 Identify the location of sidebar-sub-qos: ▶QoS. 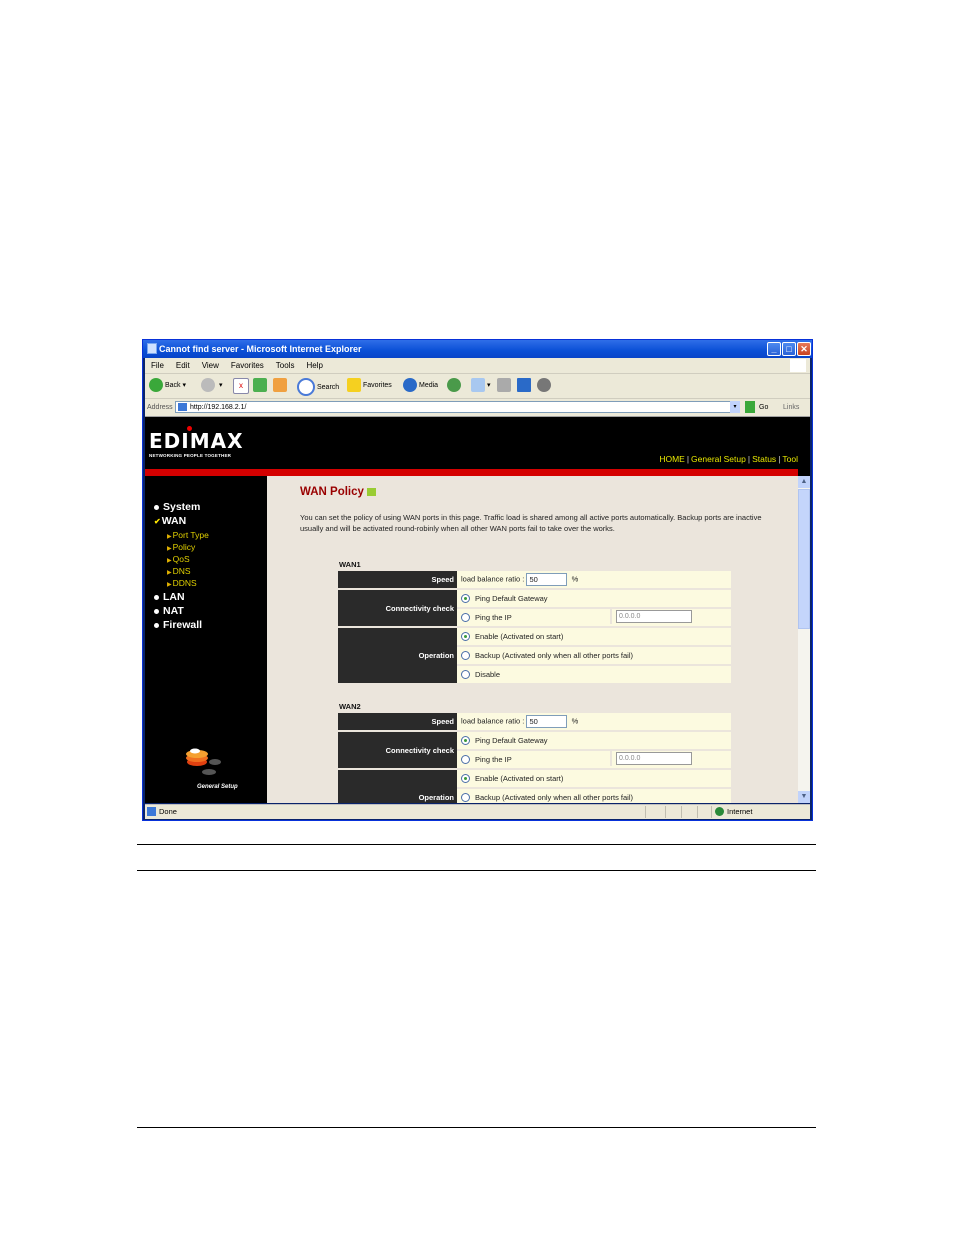
(178, 559).